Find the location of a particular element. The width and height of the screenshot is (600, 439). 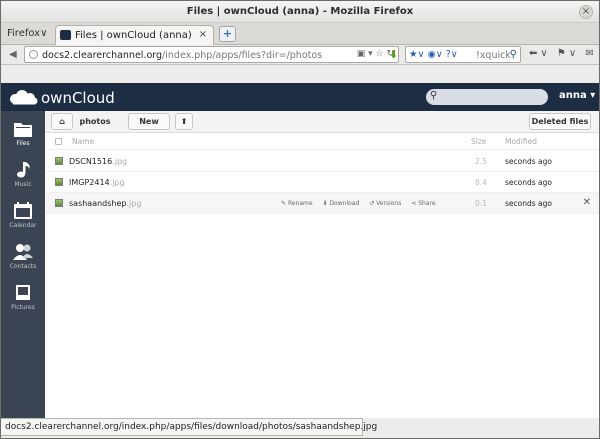

url-path: /index.php/apps/files?dir=/photos is located at coordinates (242, 55).